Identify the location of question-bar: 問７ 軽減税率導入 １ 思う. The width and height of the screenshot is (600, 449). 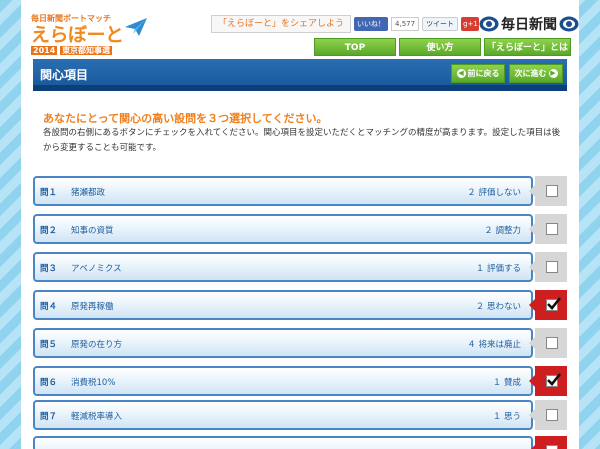
(283, 415).